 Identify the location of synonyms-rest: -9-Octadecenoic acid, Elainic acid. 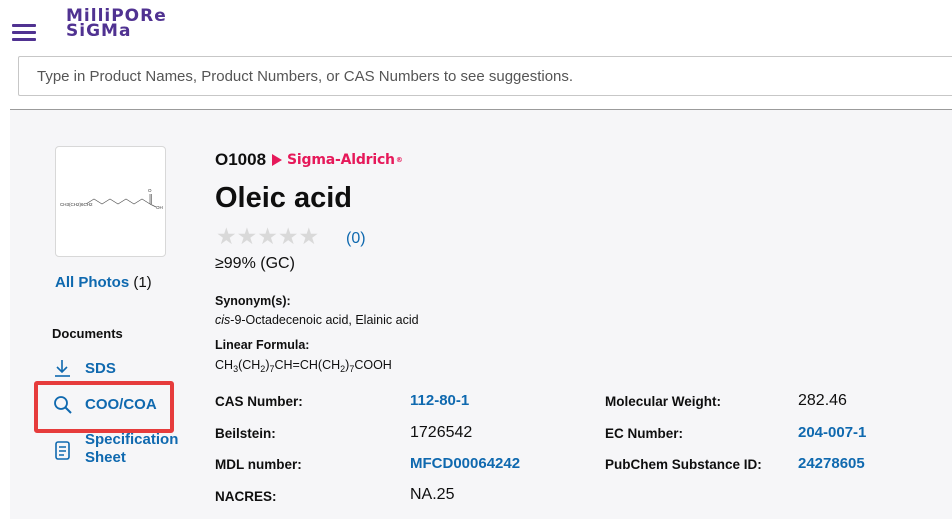
(324, 320).